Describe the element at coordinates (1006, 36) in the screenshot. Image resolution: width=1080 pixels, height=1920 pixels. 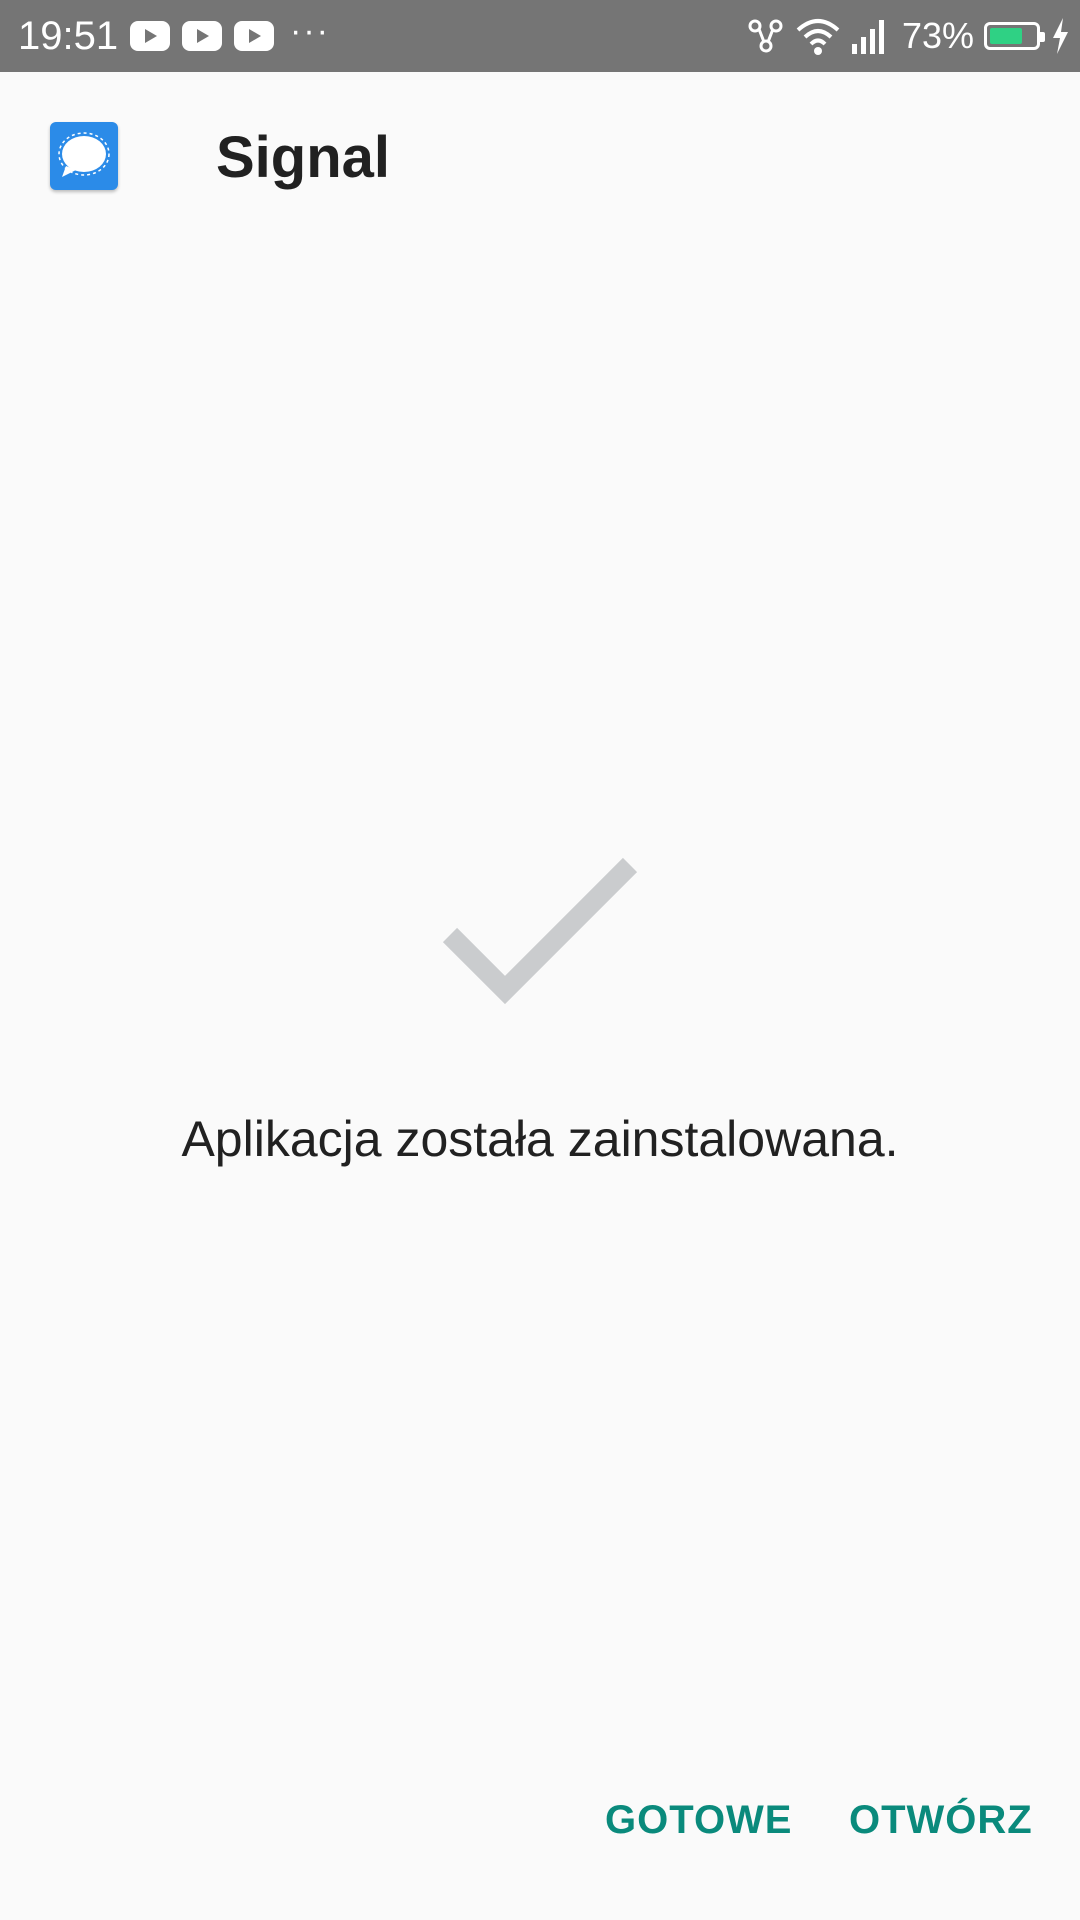
I see `battery-fill` at that location.